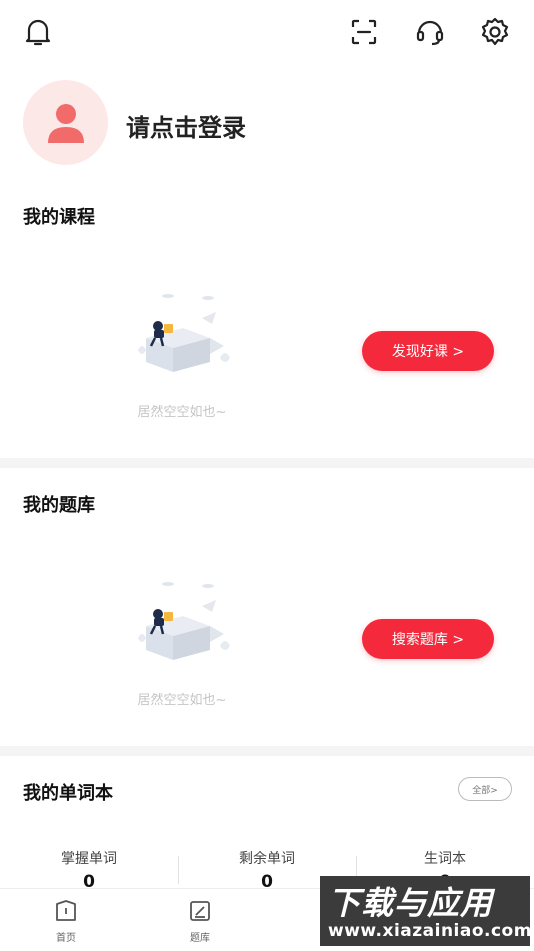 This screenshot has height=951, width=534. Describe the element at coordinates (430, 931) in the screenshot. I see `watermark-url: www.xiazainiao.com` at that location.